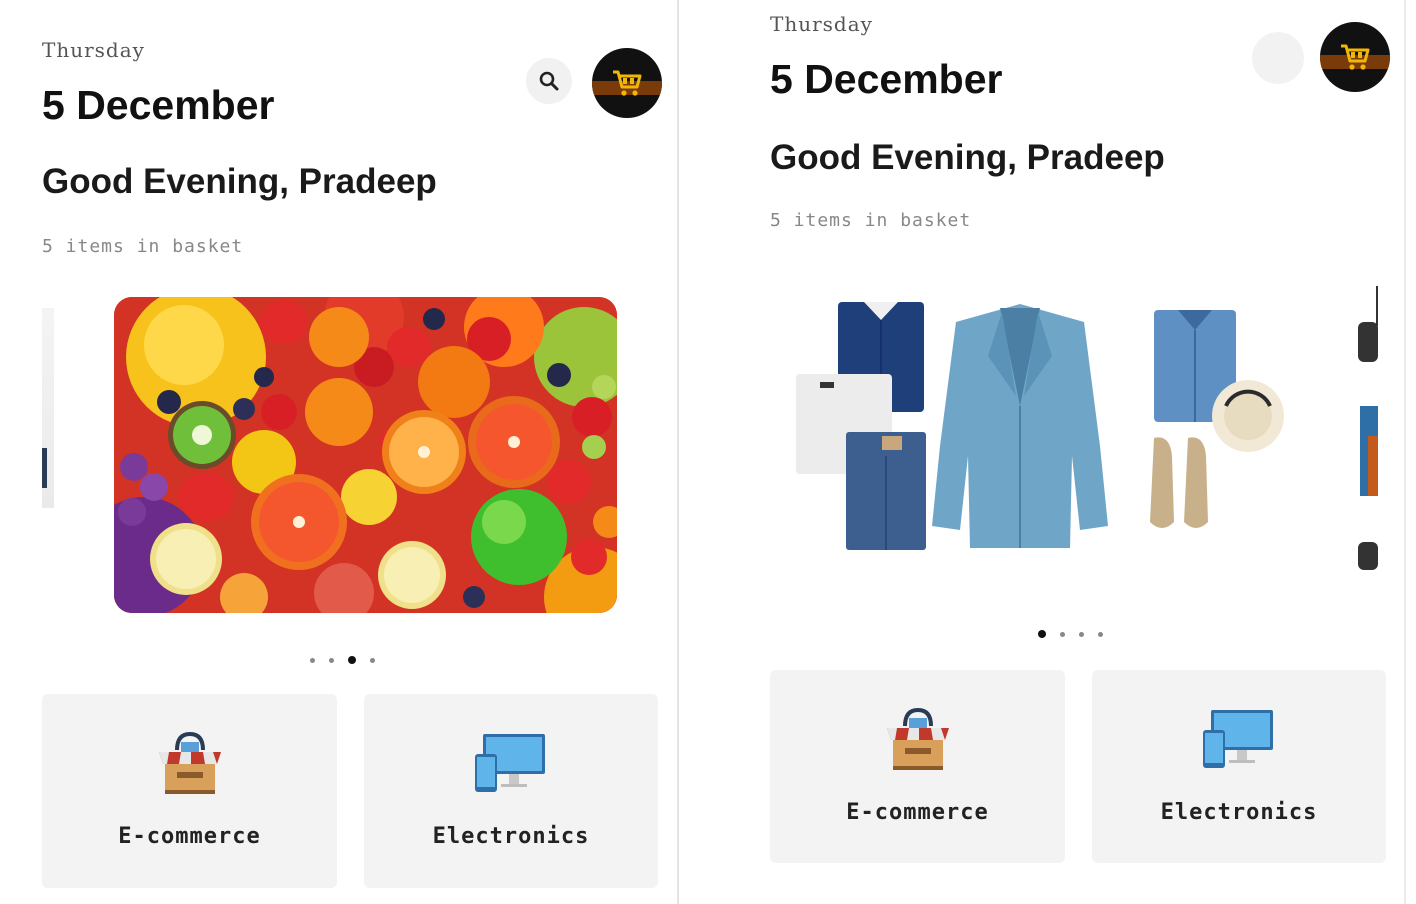  I want to click on search-icon, so click(549, 81).